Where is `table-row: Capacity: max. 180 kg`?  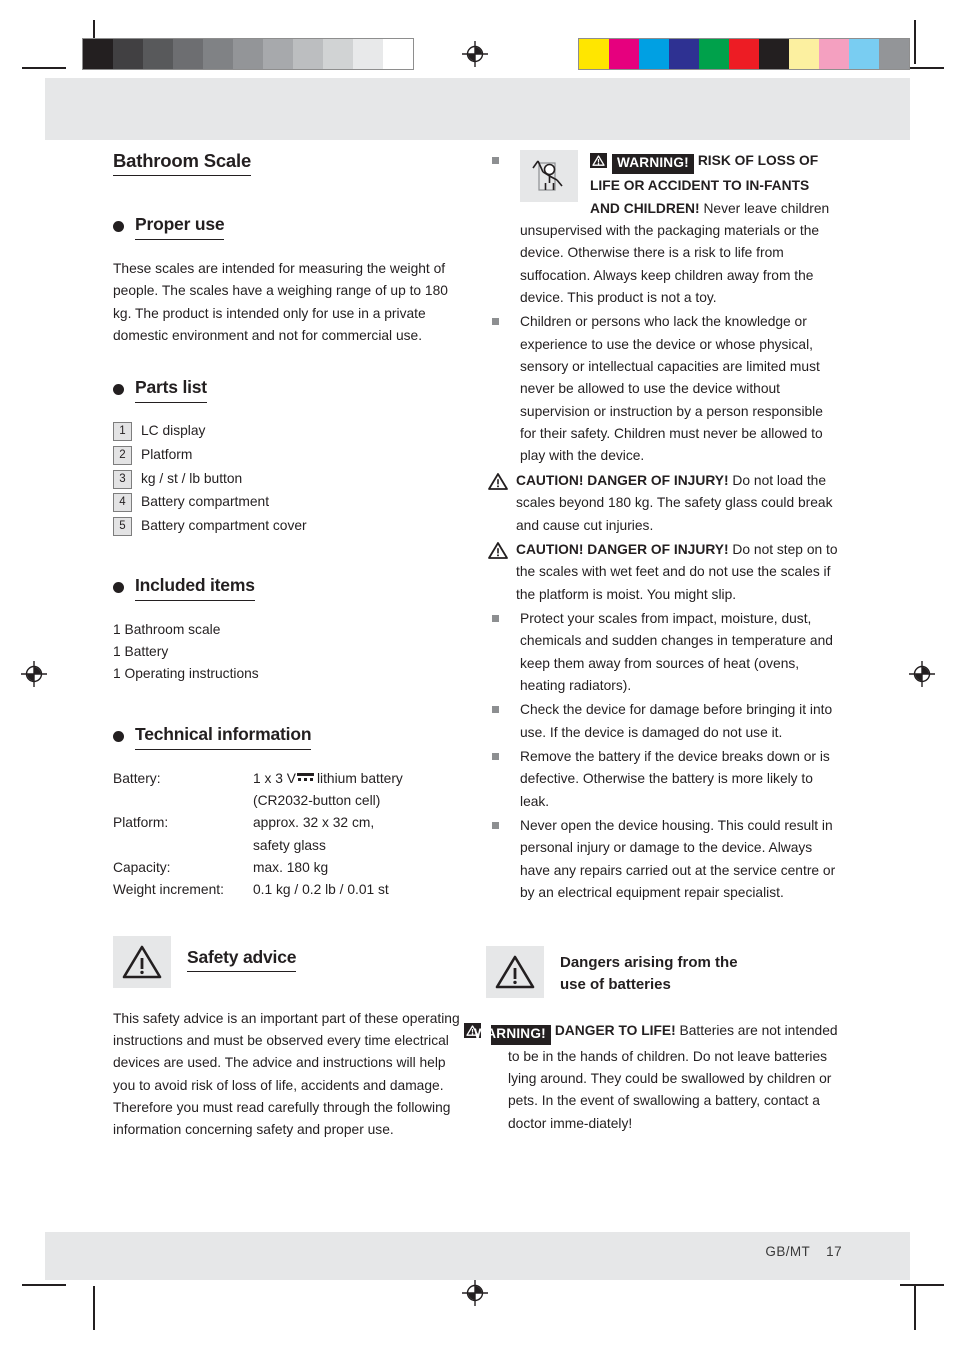
table-row: Capacity: max. 180 kg is located at coordinates (290, 868).